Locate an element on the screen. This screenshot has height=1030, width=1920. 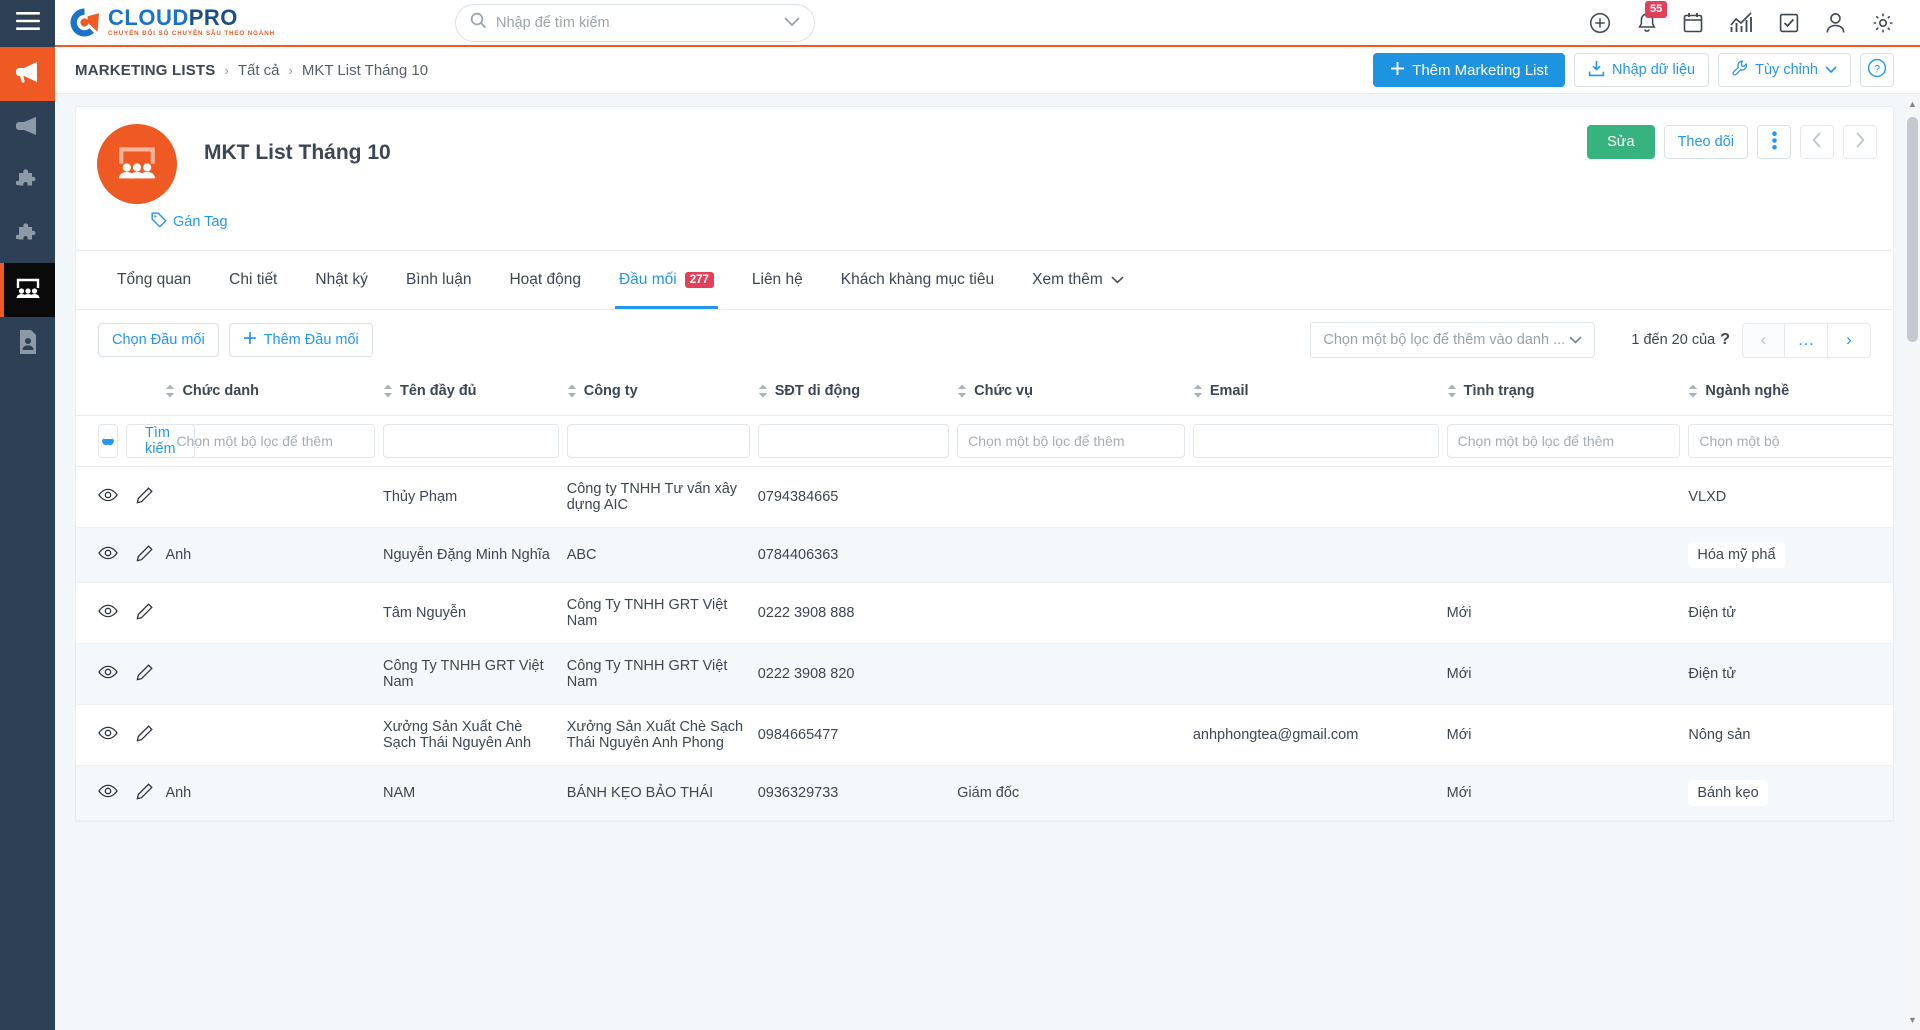
filter-chuc-vu-input: Chọn một bộ lọc để thêm is located at coordinates (1071, 441).